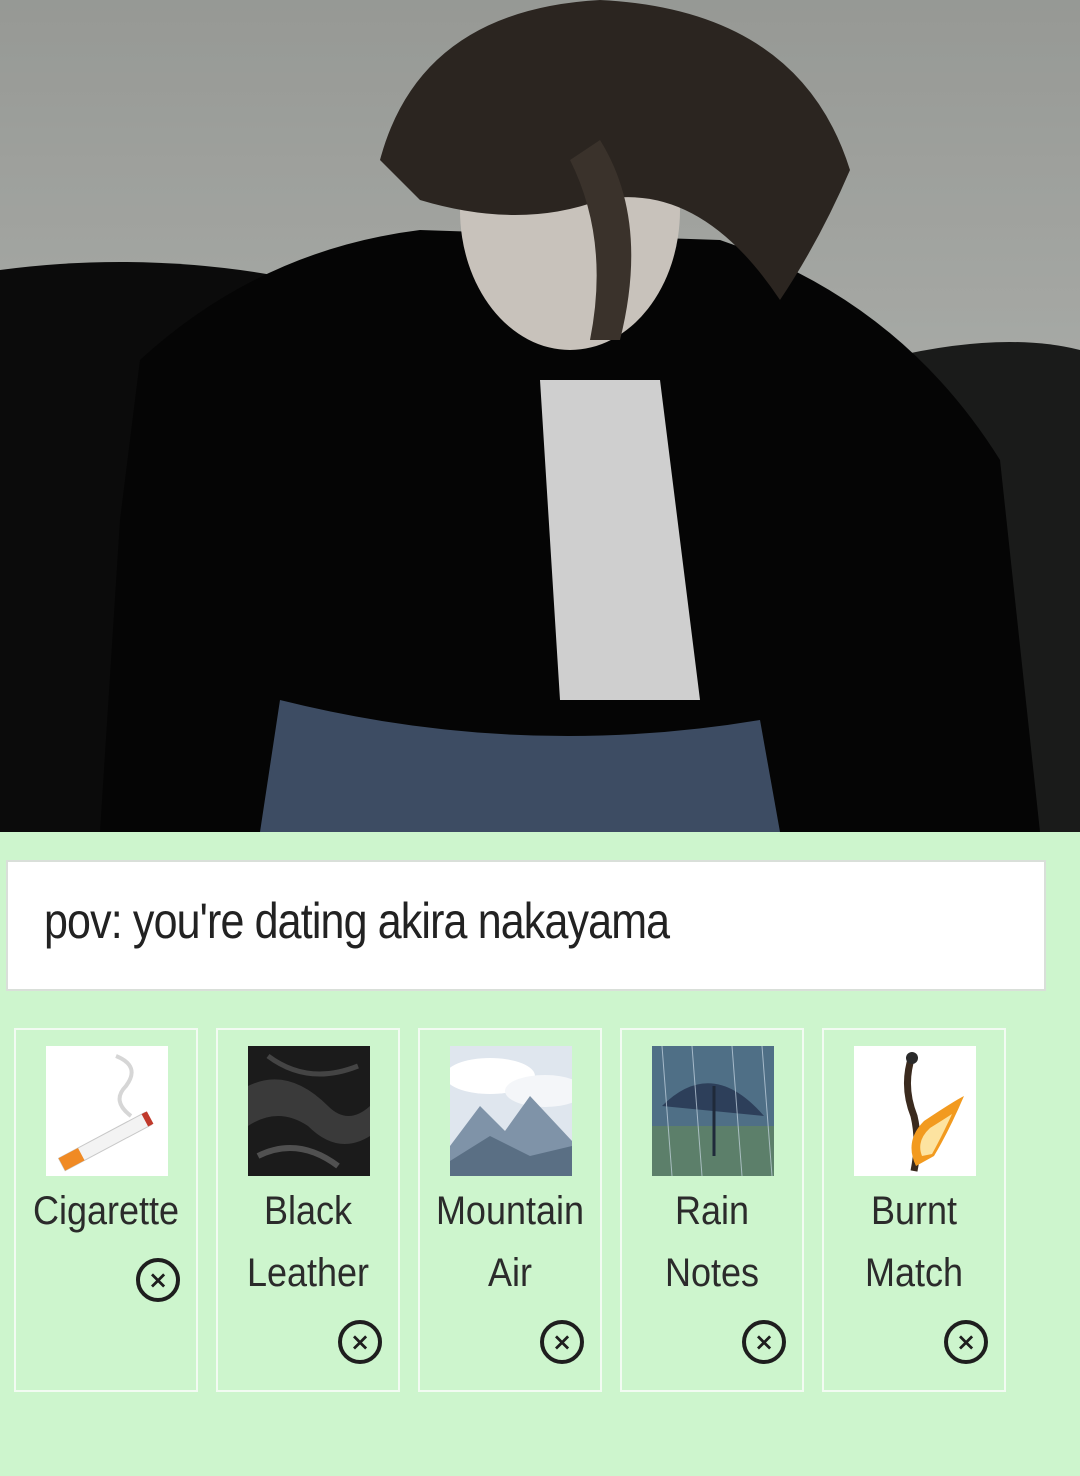 The height and width of the screenshot is (1476, 1080). What do you see at coordinates (511, 1111) in the screenshot?
I see `mountain-image` at bounding box center [511, 1111].